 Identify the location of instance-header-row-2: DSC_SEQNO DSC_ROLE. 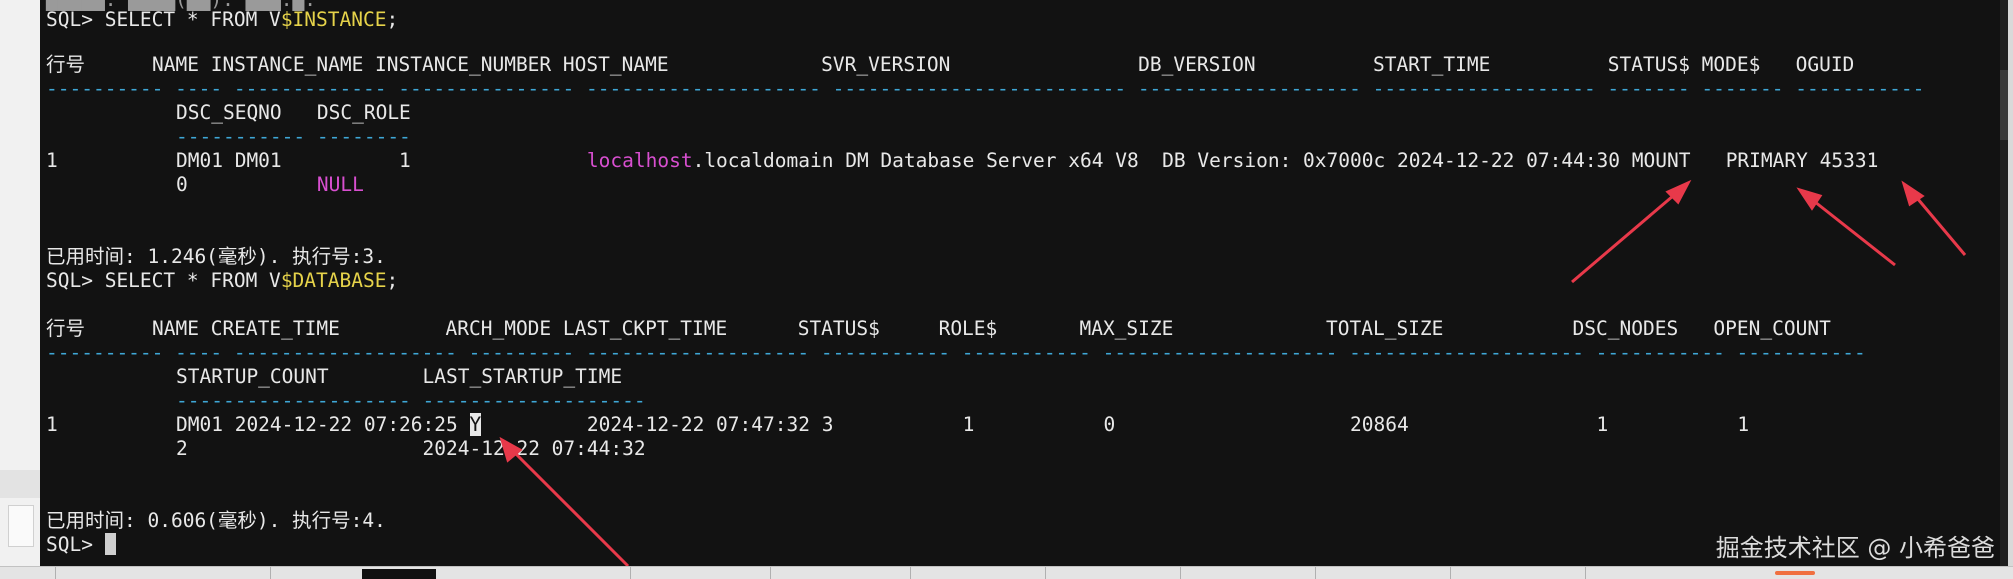
(293, 112).